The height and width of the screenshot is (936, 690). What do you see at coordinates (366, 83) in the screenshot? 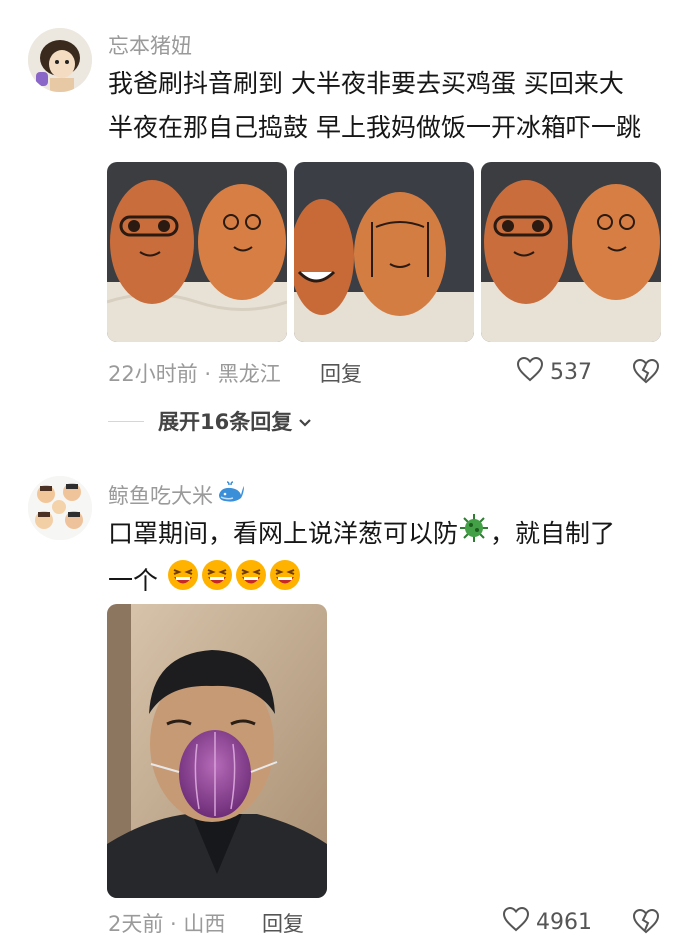
I see `comment-text-line-1: 我爸刷抖音刷到 大半夜非要去买鸡蛋 买回来大` at bounding box center [366, 83].